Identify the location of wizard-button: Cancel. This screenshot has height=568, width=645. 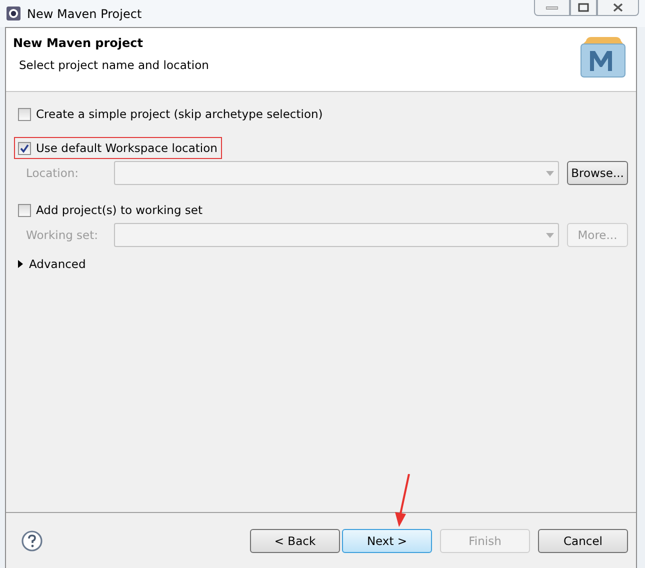
(583, 540).